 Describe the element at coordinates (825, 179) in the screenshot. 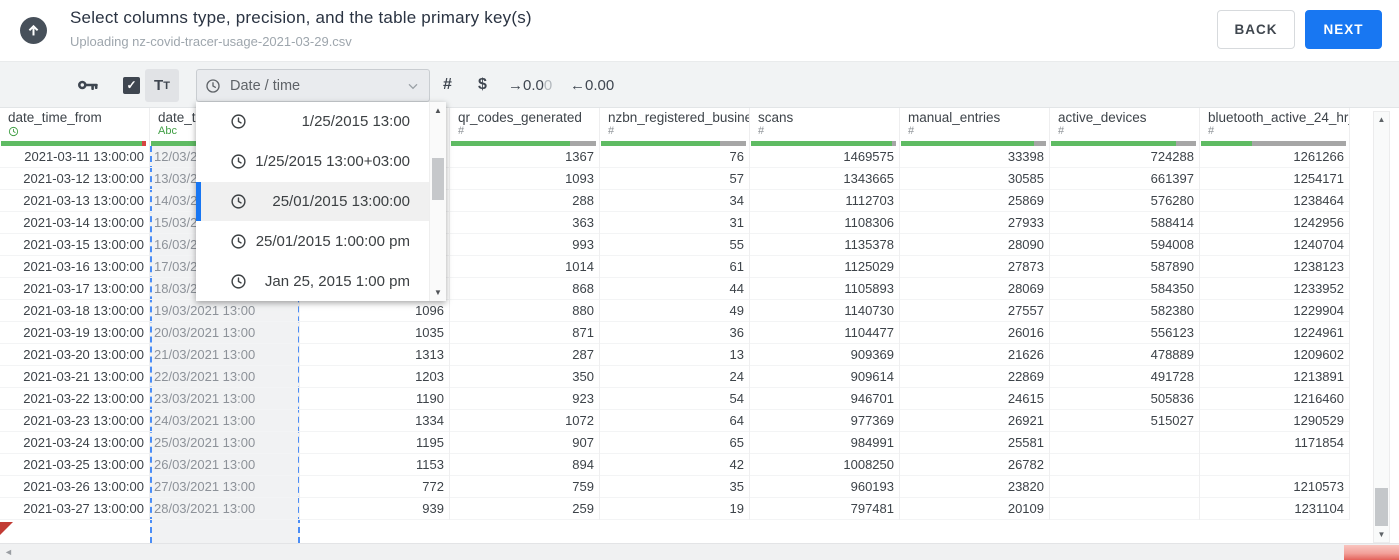

I see `table-cell: 1343665` at that location.